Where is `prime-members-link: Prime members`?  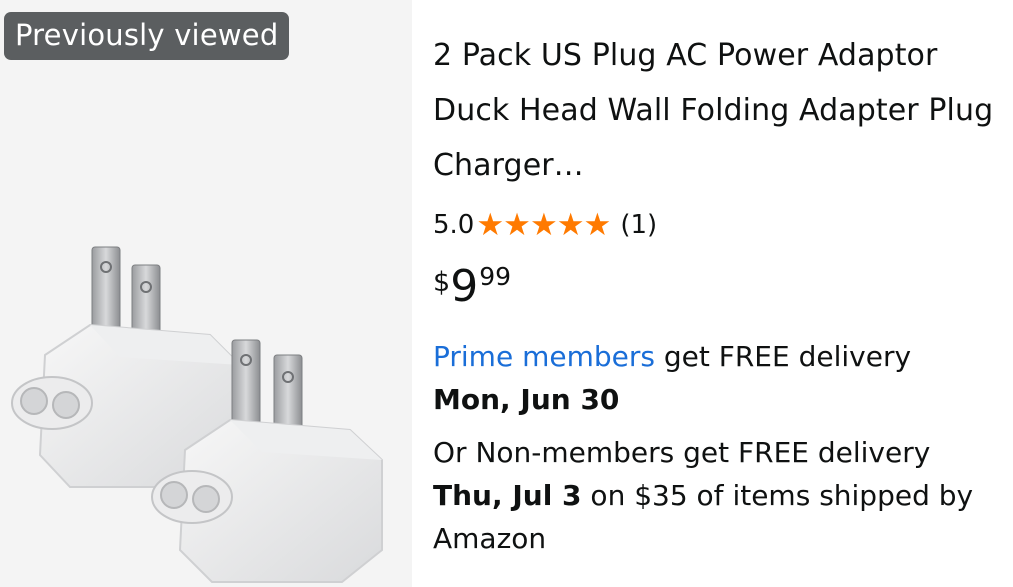
prime-members-link: Prime members is located at coordinates (544, 356).